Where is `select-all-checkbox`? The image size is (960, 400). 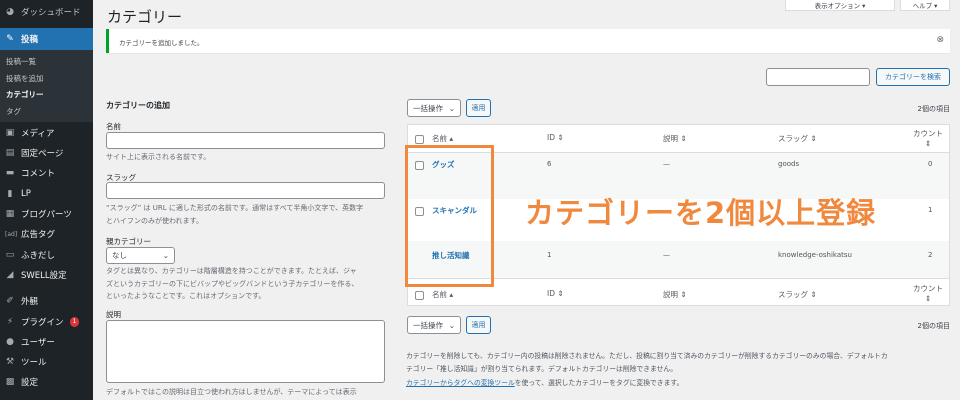 select-all-checkbox is located at coordinates (419, 139).